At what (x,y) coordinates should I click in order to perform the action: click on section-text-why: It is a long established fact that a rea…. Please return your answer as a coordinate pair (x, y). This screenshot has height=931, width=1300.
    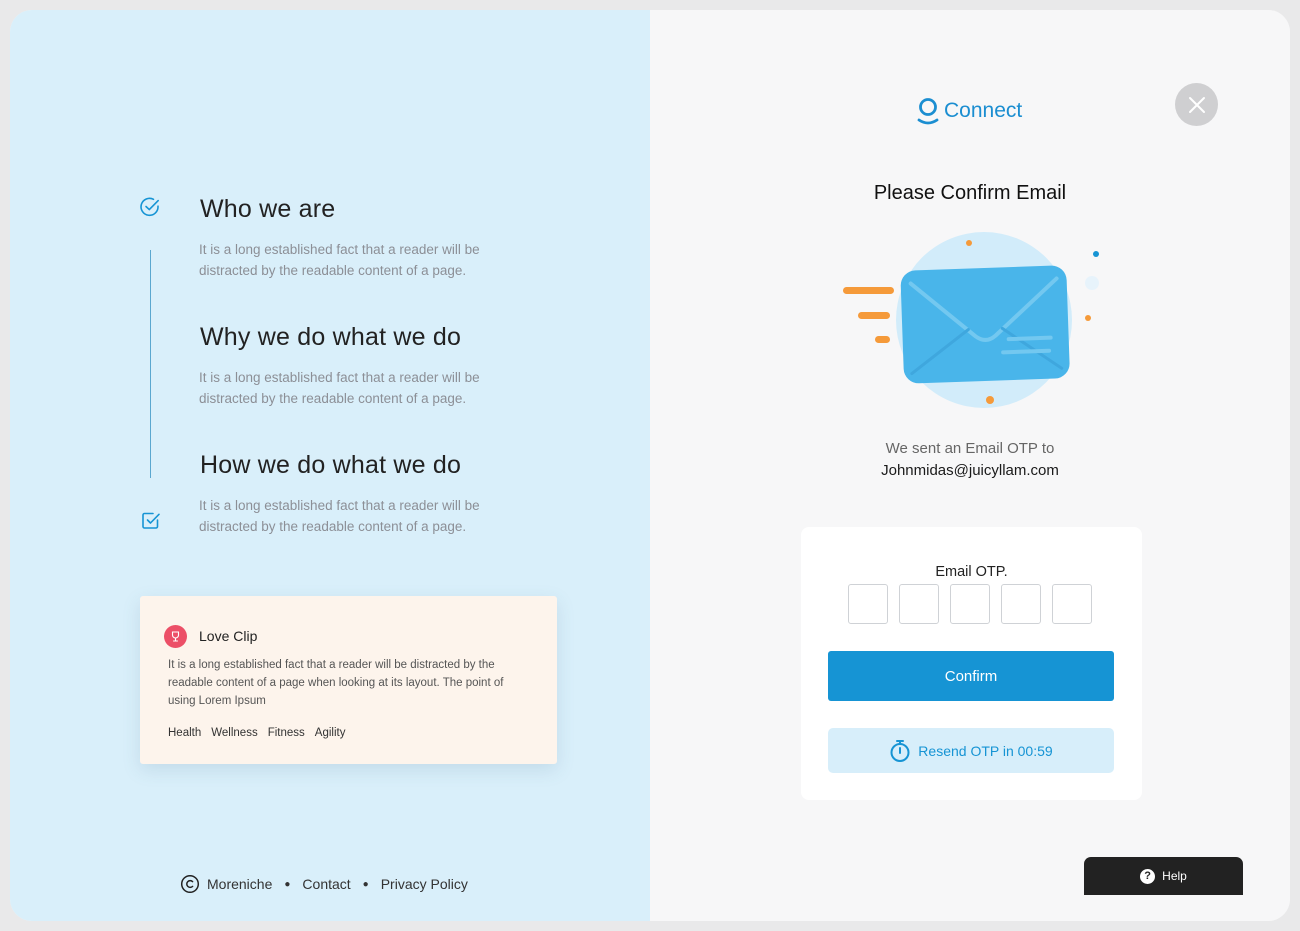
    Looking at the image, I should click on (339, 388).